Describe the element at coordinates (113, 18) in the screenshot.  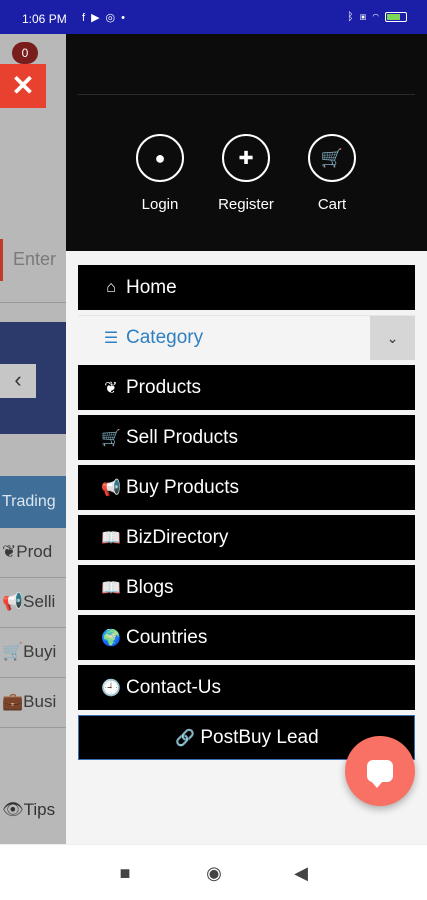
I see `whatsapp-icon: ◎` at that location.